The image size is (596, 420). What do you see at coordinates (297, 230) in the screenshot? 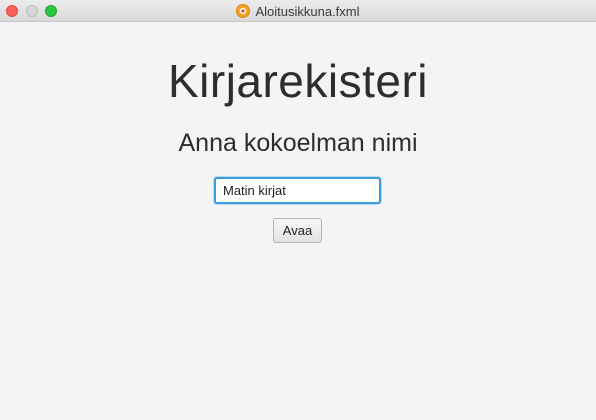
I see `open-button: Avaa` at bounding box center [297, 230].